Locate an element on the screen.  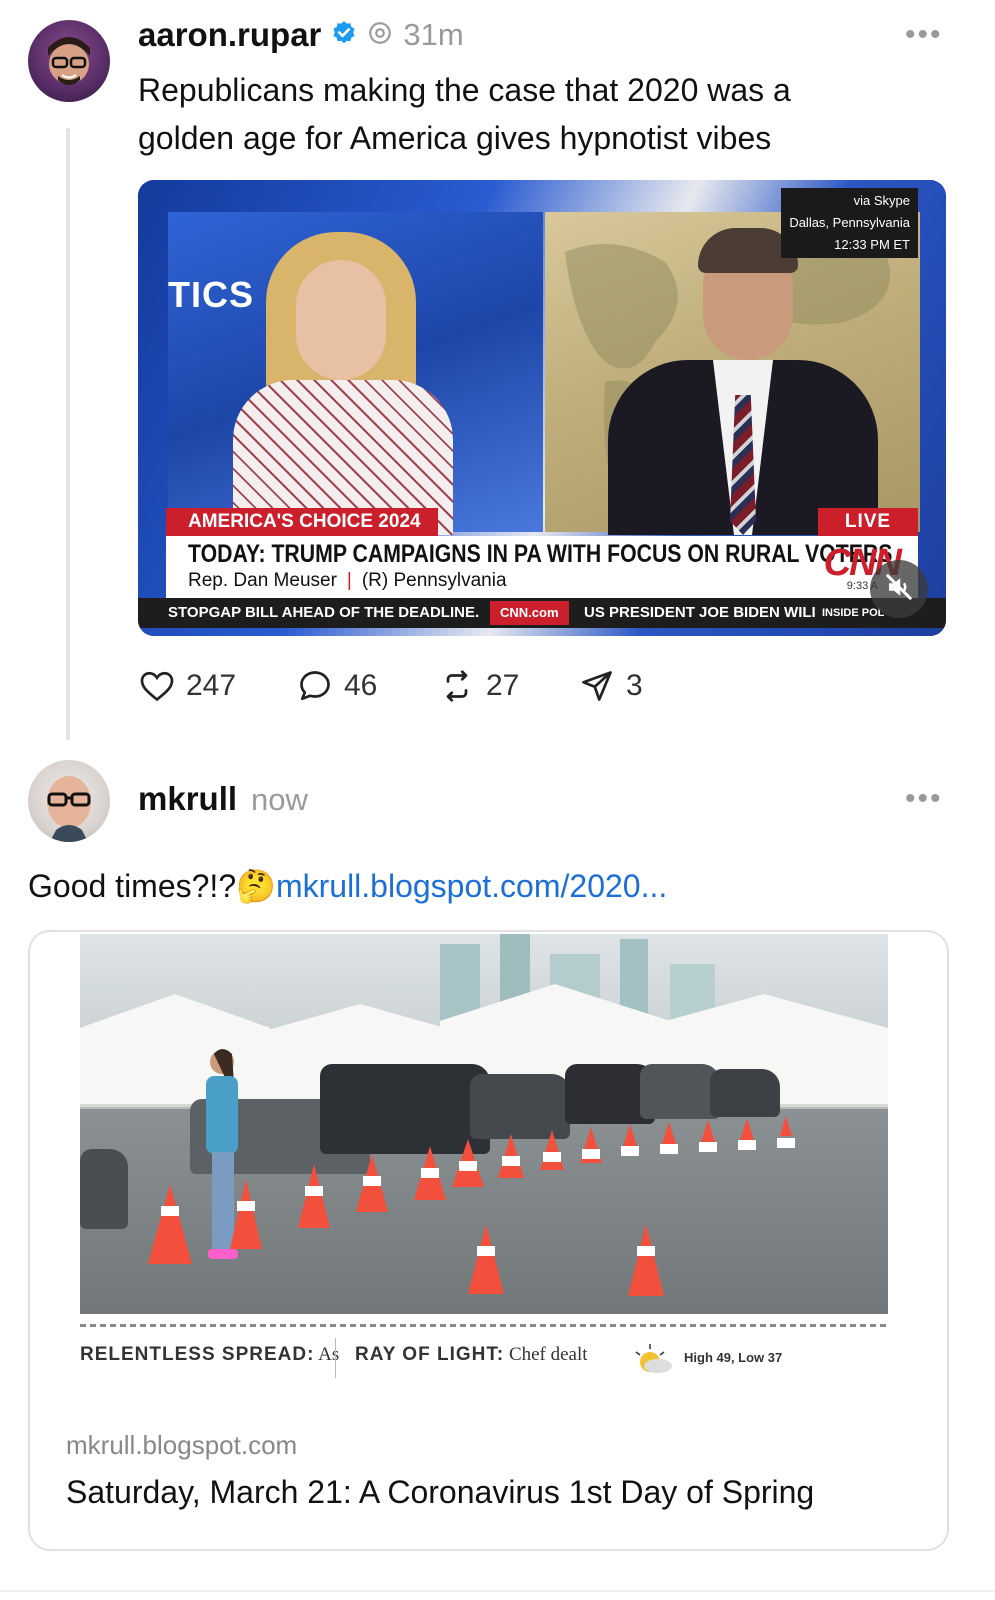
ticker-text: US PRESIDENT JOE BIDEN WILI is located at coordinates (700, 612).